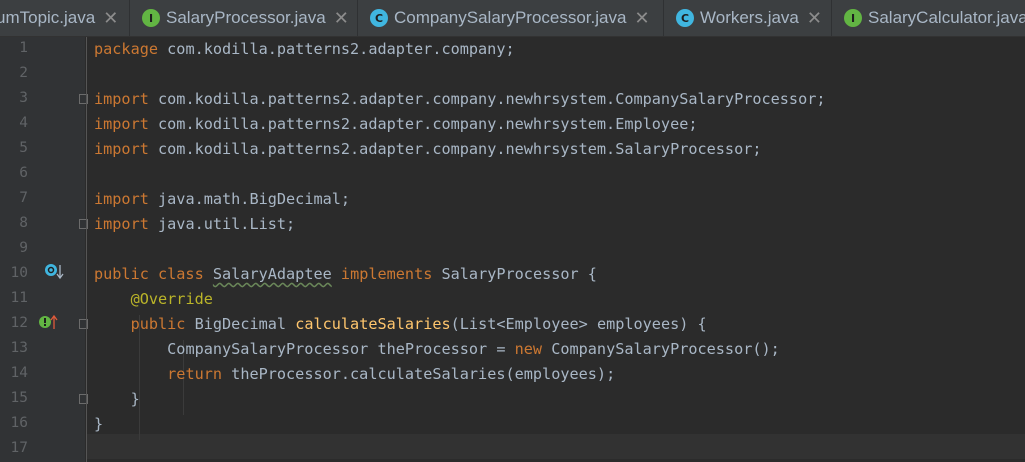 The image size is (1025, 462). What do you see at coordinates (23, 223) in the screenshot?
I see `line-number: 8` at bounding box center [23, 223].